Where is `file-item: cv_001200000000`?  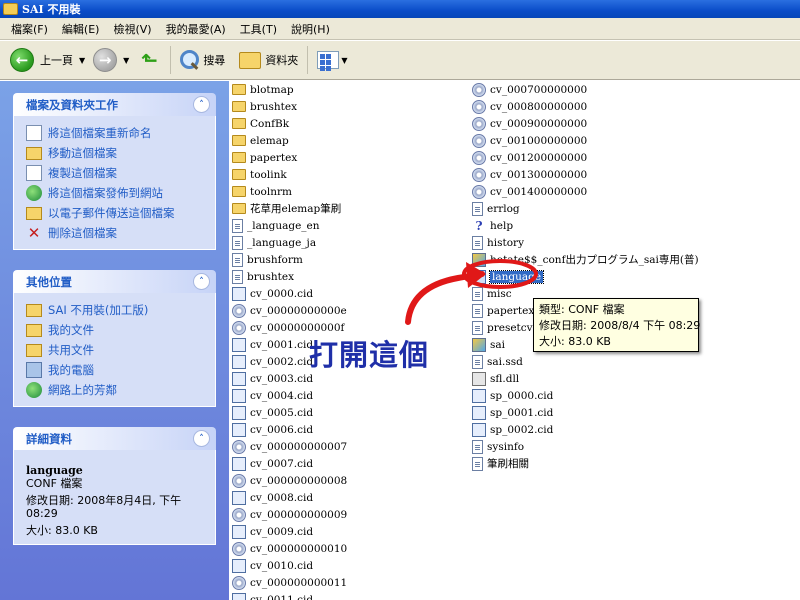 file-item: cv_001200000000 is located at coordinates (585, 157).